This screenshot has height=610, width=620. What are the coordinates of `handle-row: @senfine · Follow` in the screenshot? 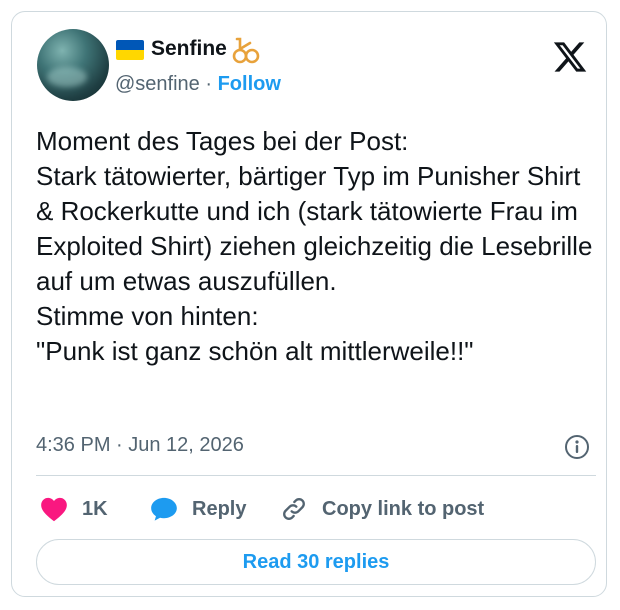 It's located at (198, 84).